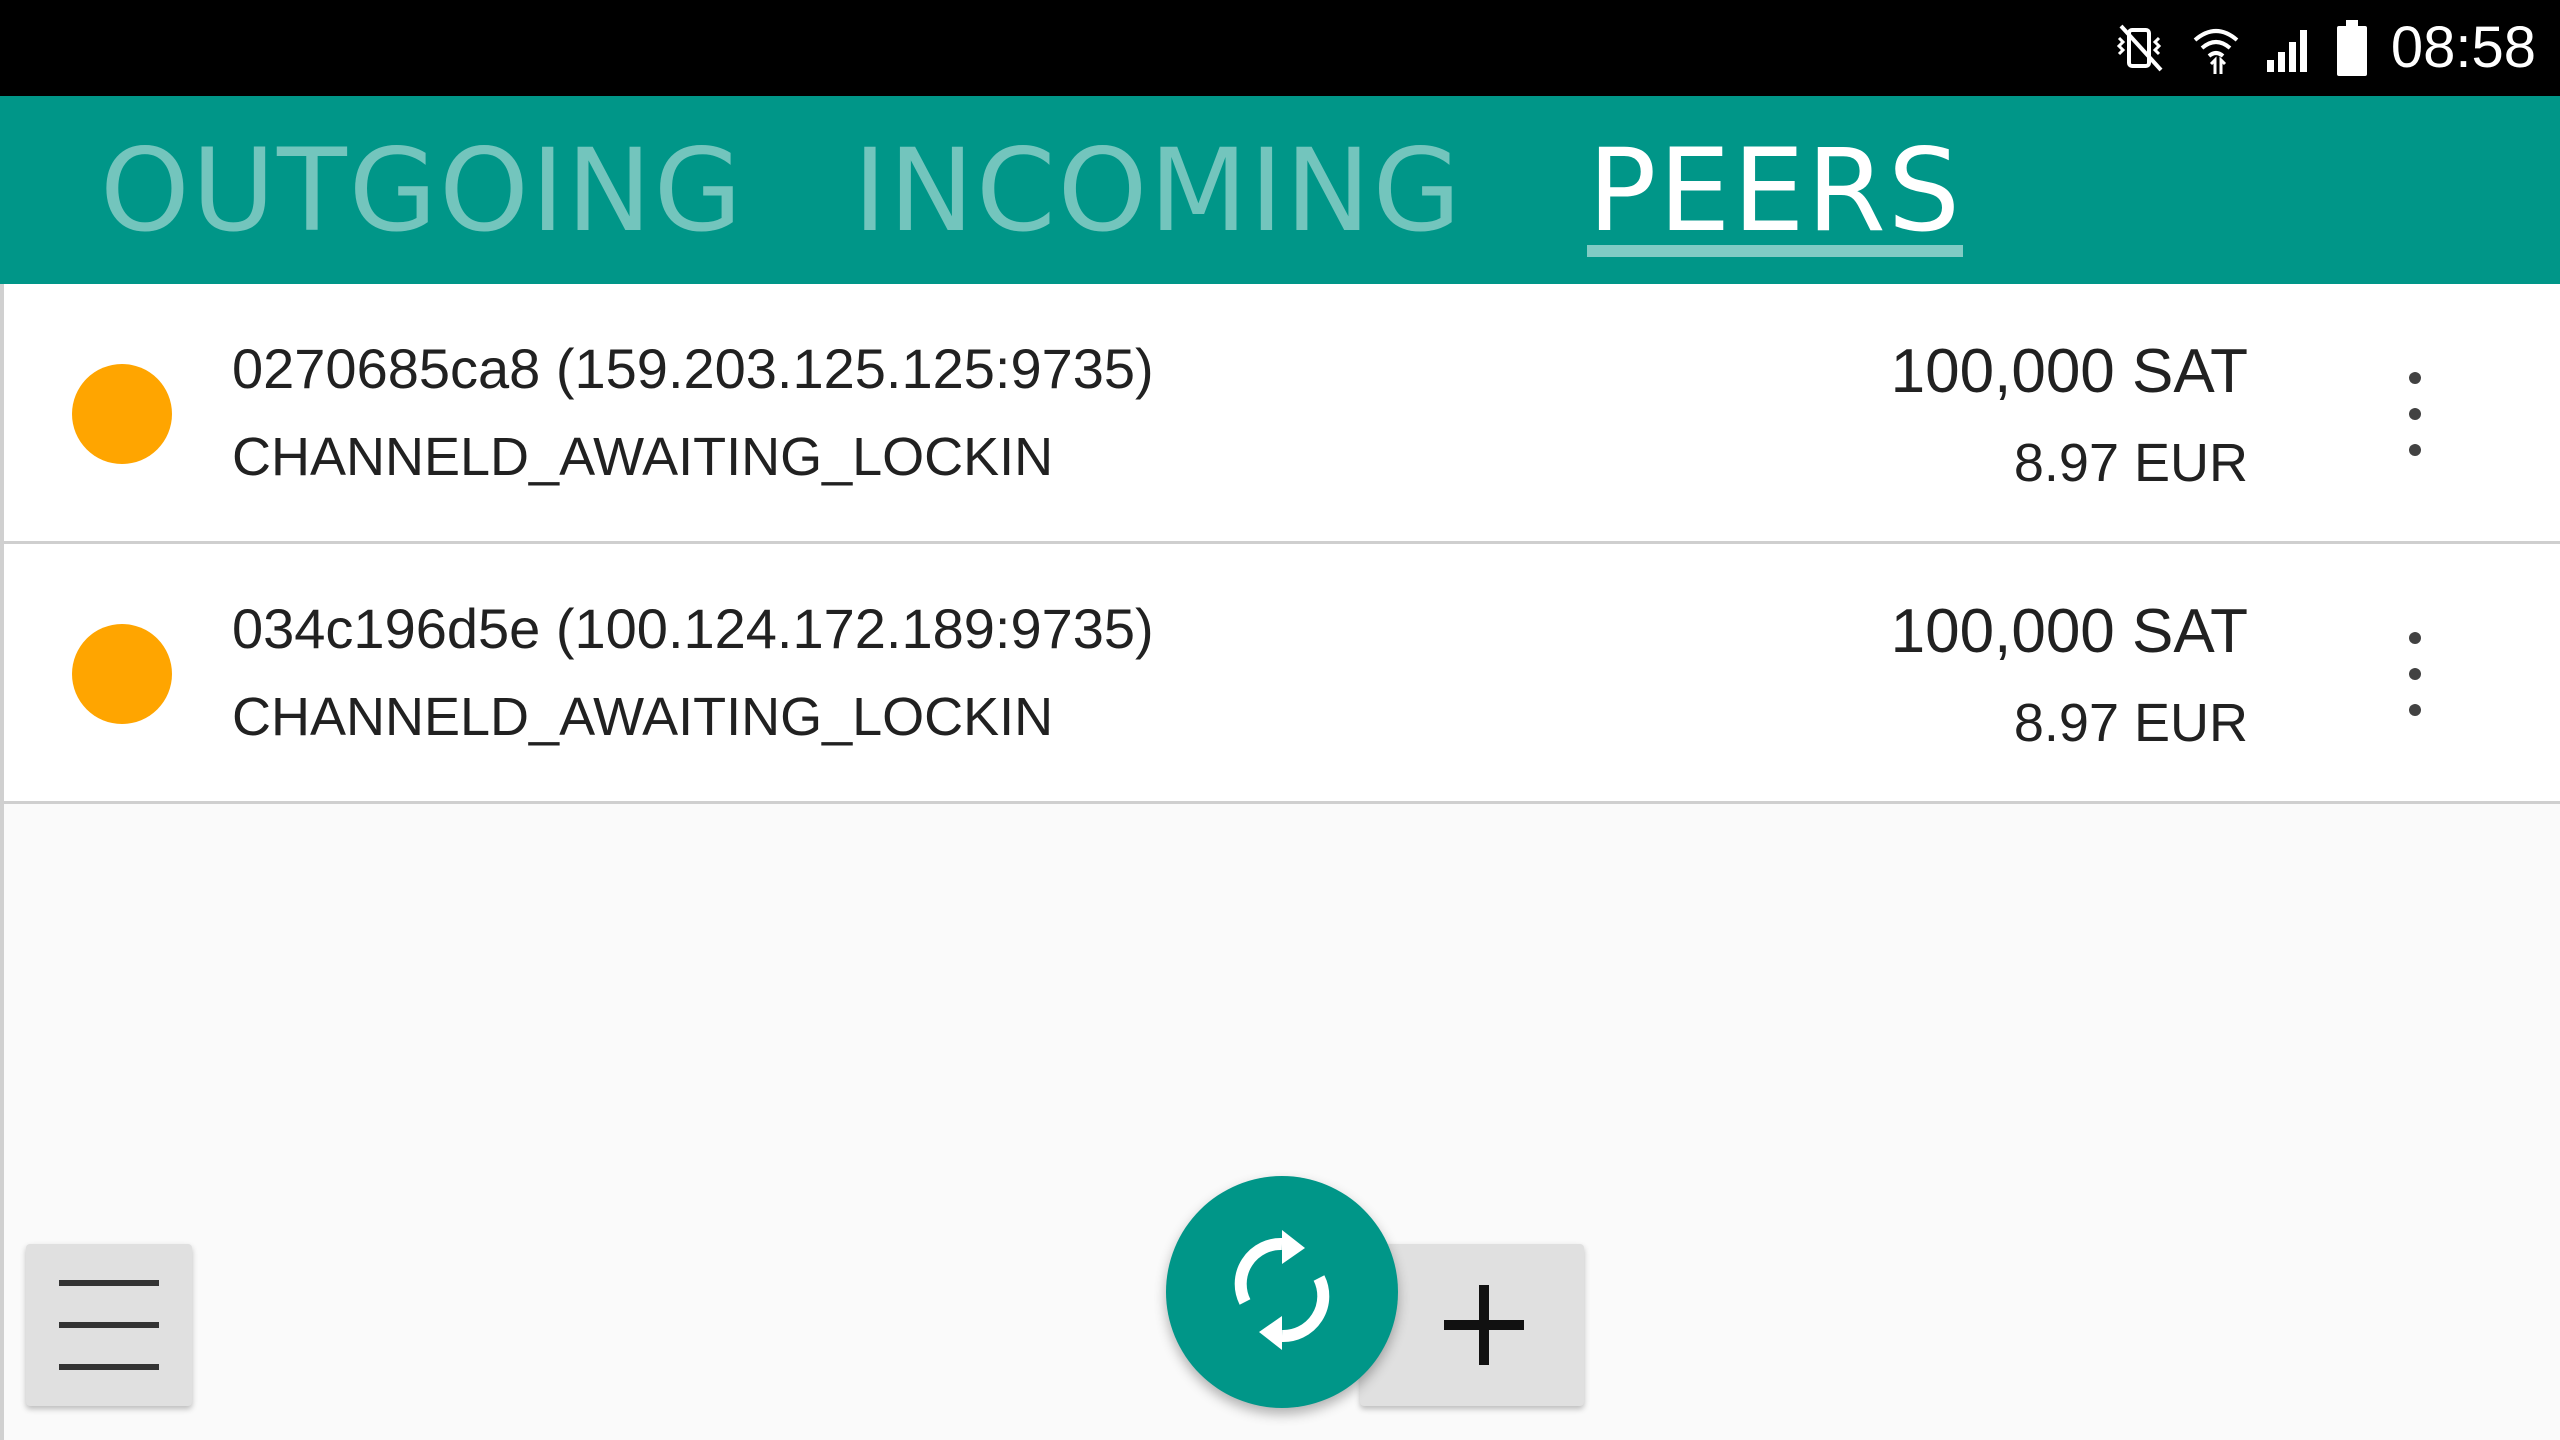 The height and width of the screenshot is (1440, 2560). Describe the element at coordinates (2288, 48) in the screenshot. I see `signal-icon` at that location.